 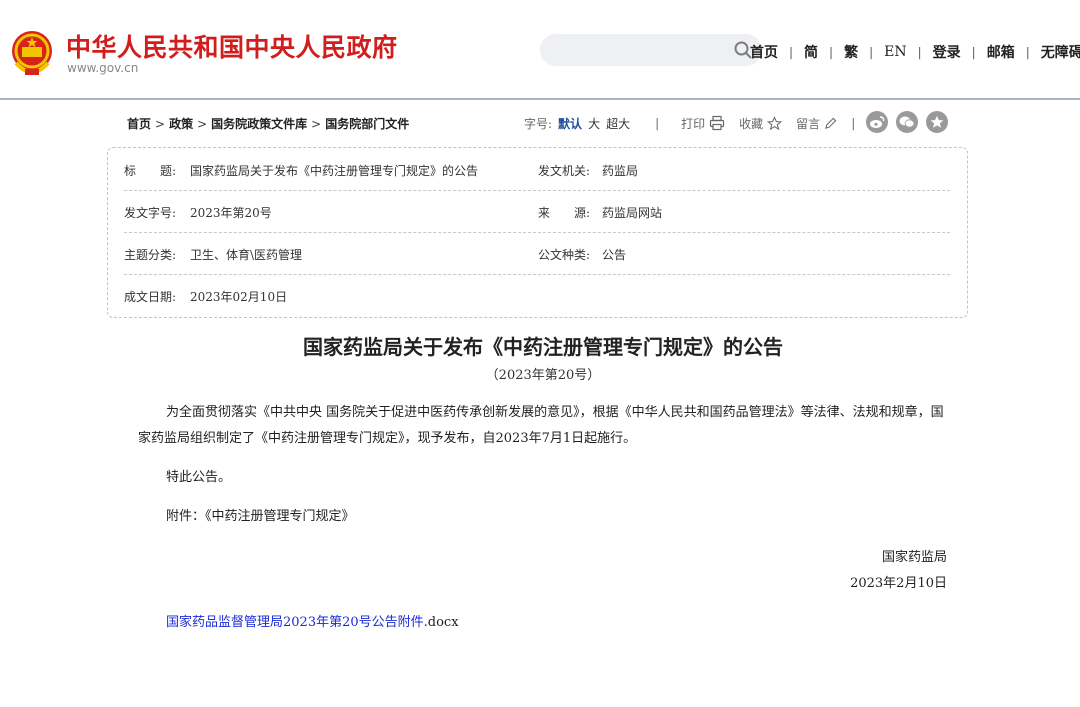 I want to click on docno-value: 2023年第20号, so click(x=231, y=213).